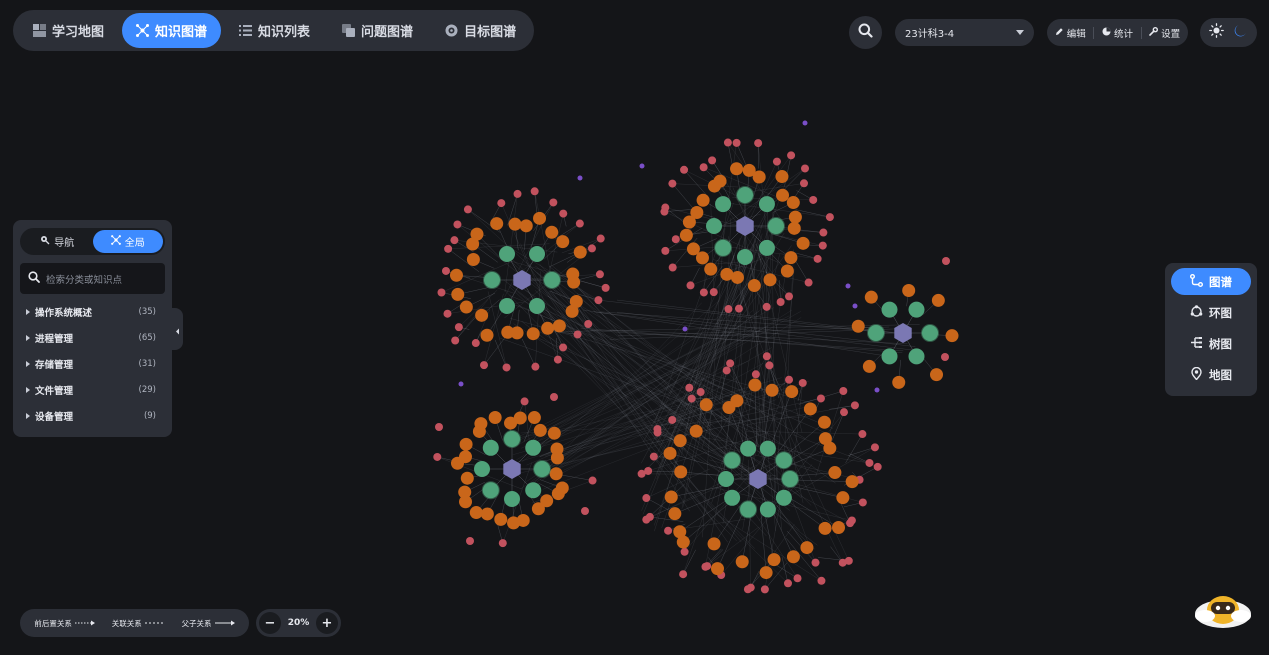  What do you see at coordinates (1211, 281) in the screenshot?
I see `view-graph-button: 图谱` at bounding box center [1211, 281].